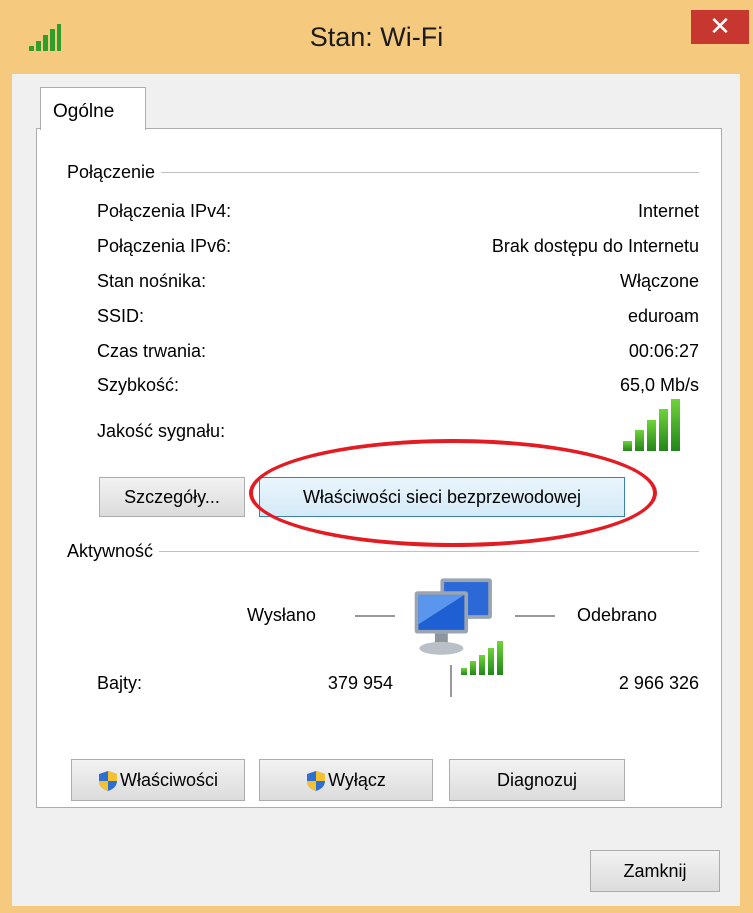 This screenshot has width=753, height=913. I want to click on ipv6-label: Połączenia IPv6:, so click(164, 246).